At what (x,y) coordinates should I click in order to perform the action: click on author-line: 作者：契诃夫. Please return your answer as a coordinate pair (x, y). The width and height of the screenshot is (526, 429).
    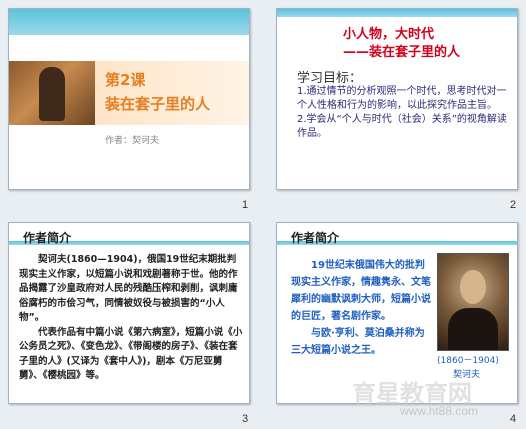
    Looking at the image, I should click on (132, 141).